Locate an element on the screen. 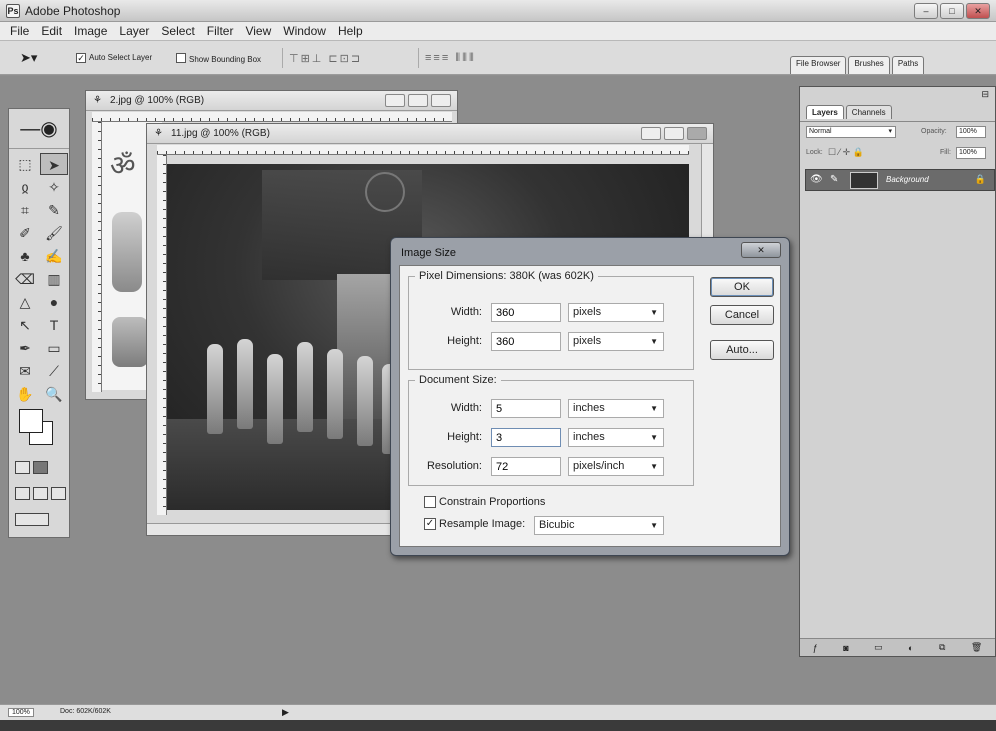  close-button: ✕ is located at coordinates (978, 11).